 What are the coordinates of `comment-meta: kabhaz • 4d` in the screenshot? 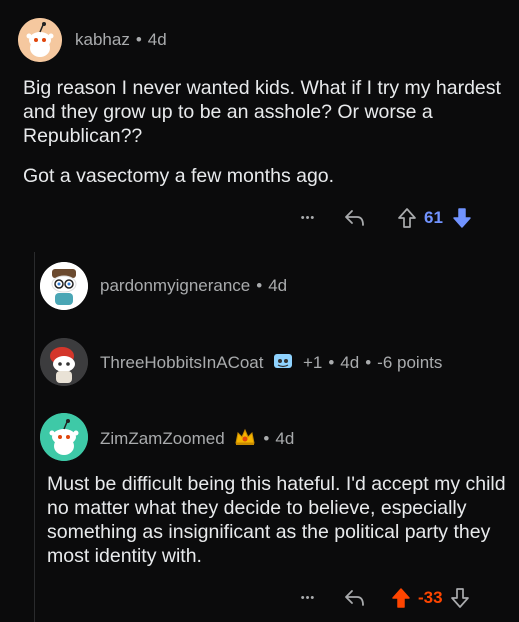 It's located at (121, 40).